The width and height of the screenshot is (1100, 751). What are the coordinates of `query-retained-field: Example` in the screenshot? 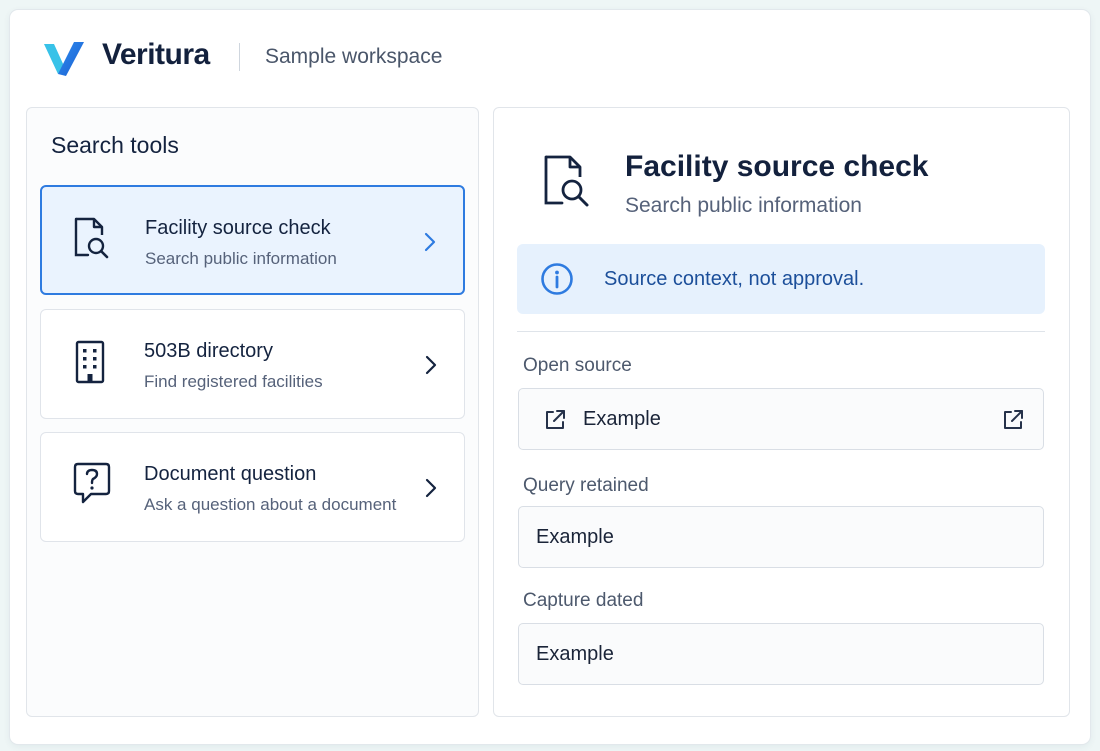 It's located at (781, 537).